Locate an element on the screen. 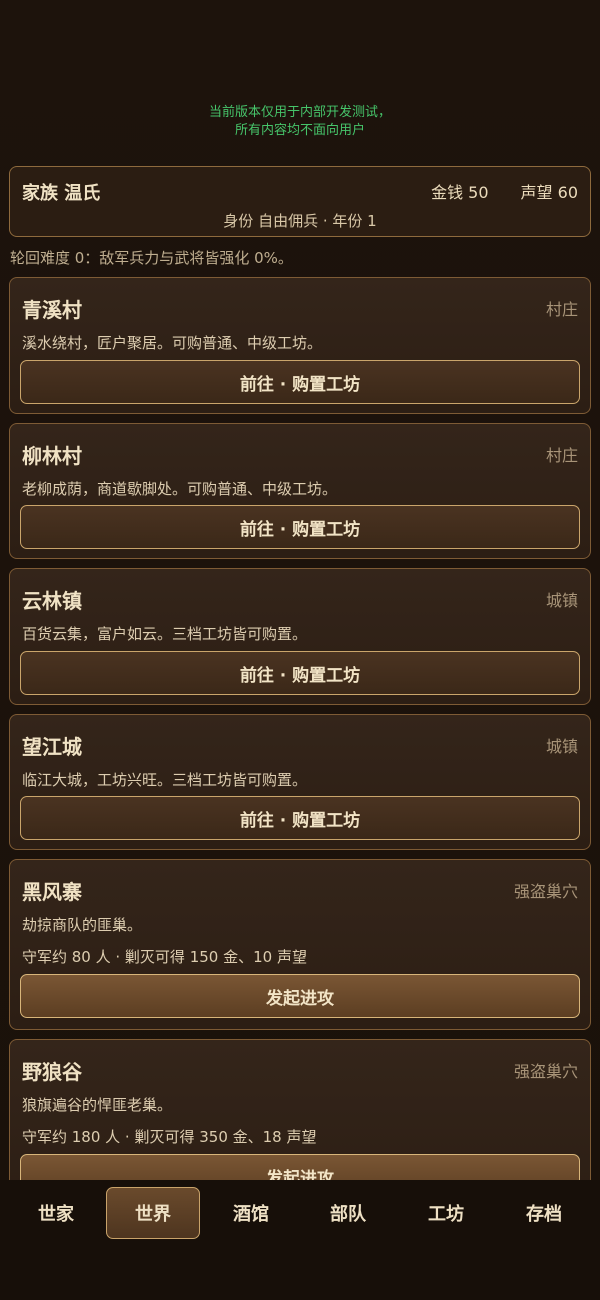 The width and height of the screenshot is (600, 1300). money-value: 金钱 50 is located at coordinates (460, 192).